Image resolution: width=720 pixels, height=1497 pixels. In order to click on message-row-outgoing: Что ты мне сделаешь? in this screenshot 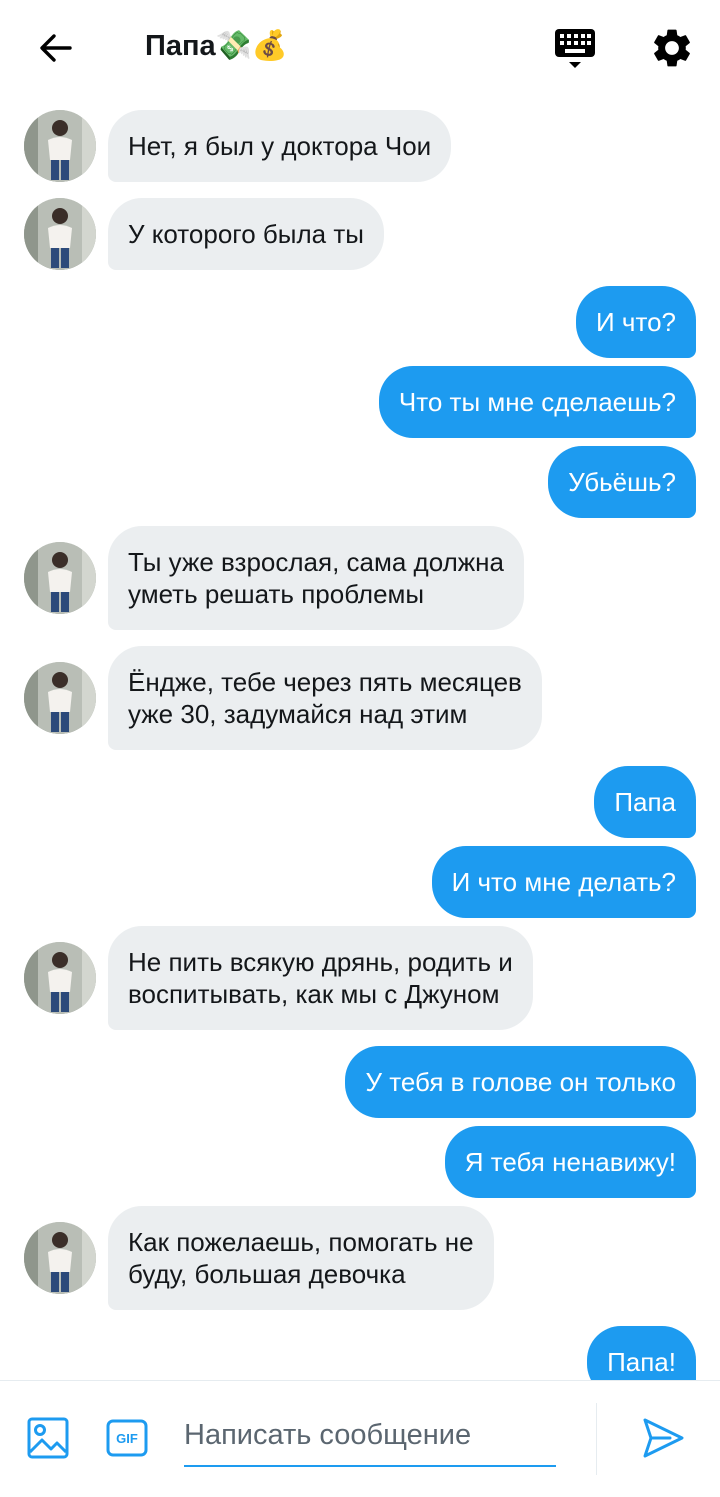, I will do `click(360, 402)`.